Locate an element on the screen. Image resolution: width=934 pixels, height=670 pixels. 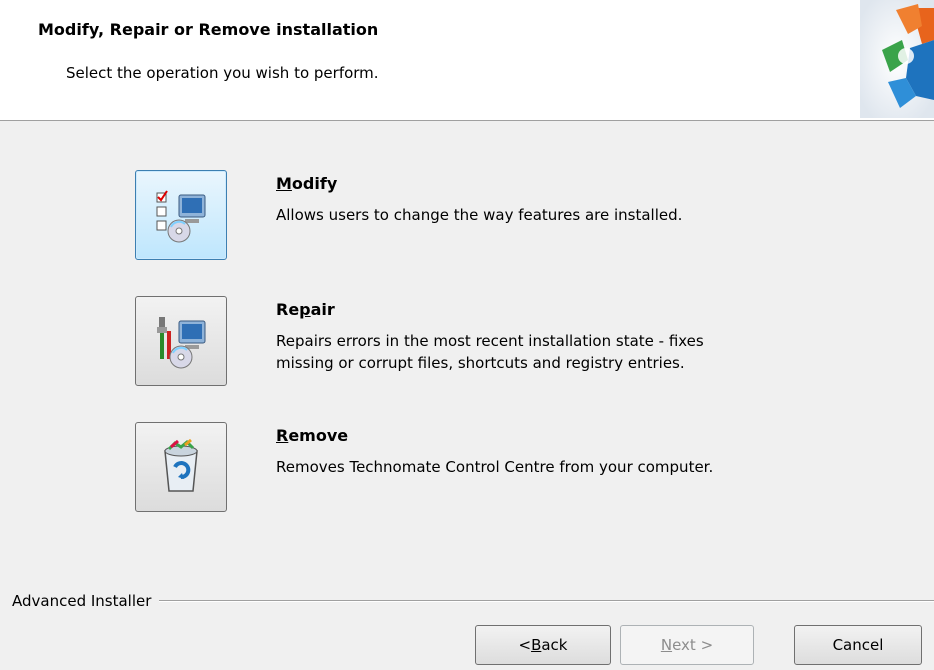
installer-logo-icon is located at coordinates (897, 59).